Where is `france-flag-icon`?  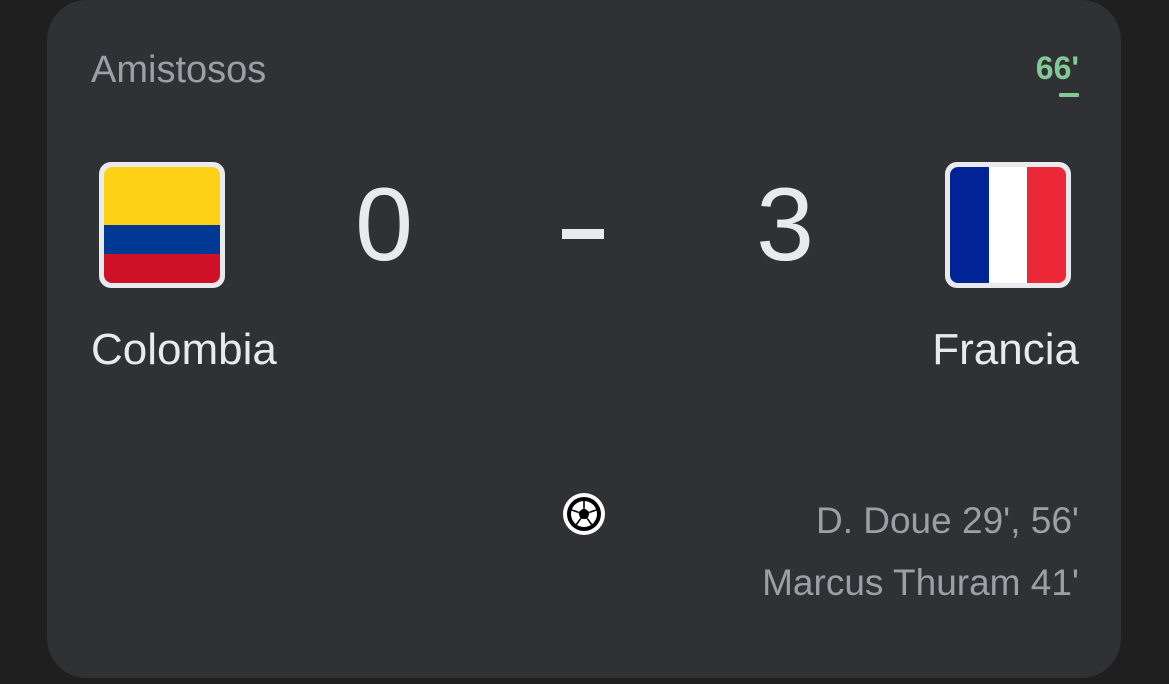
france-flag-icon is located at coordinates (1008, 225).